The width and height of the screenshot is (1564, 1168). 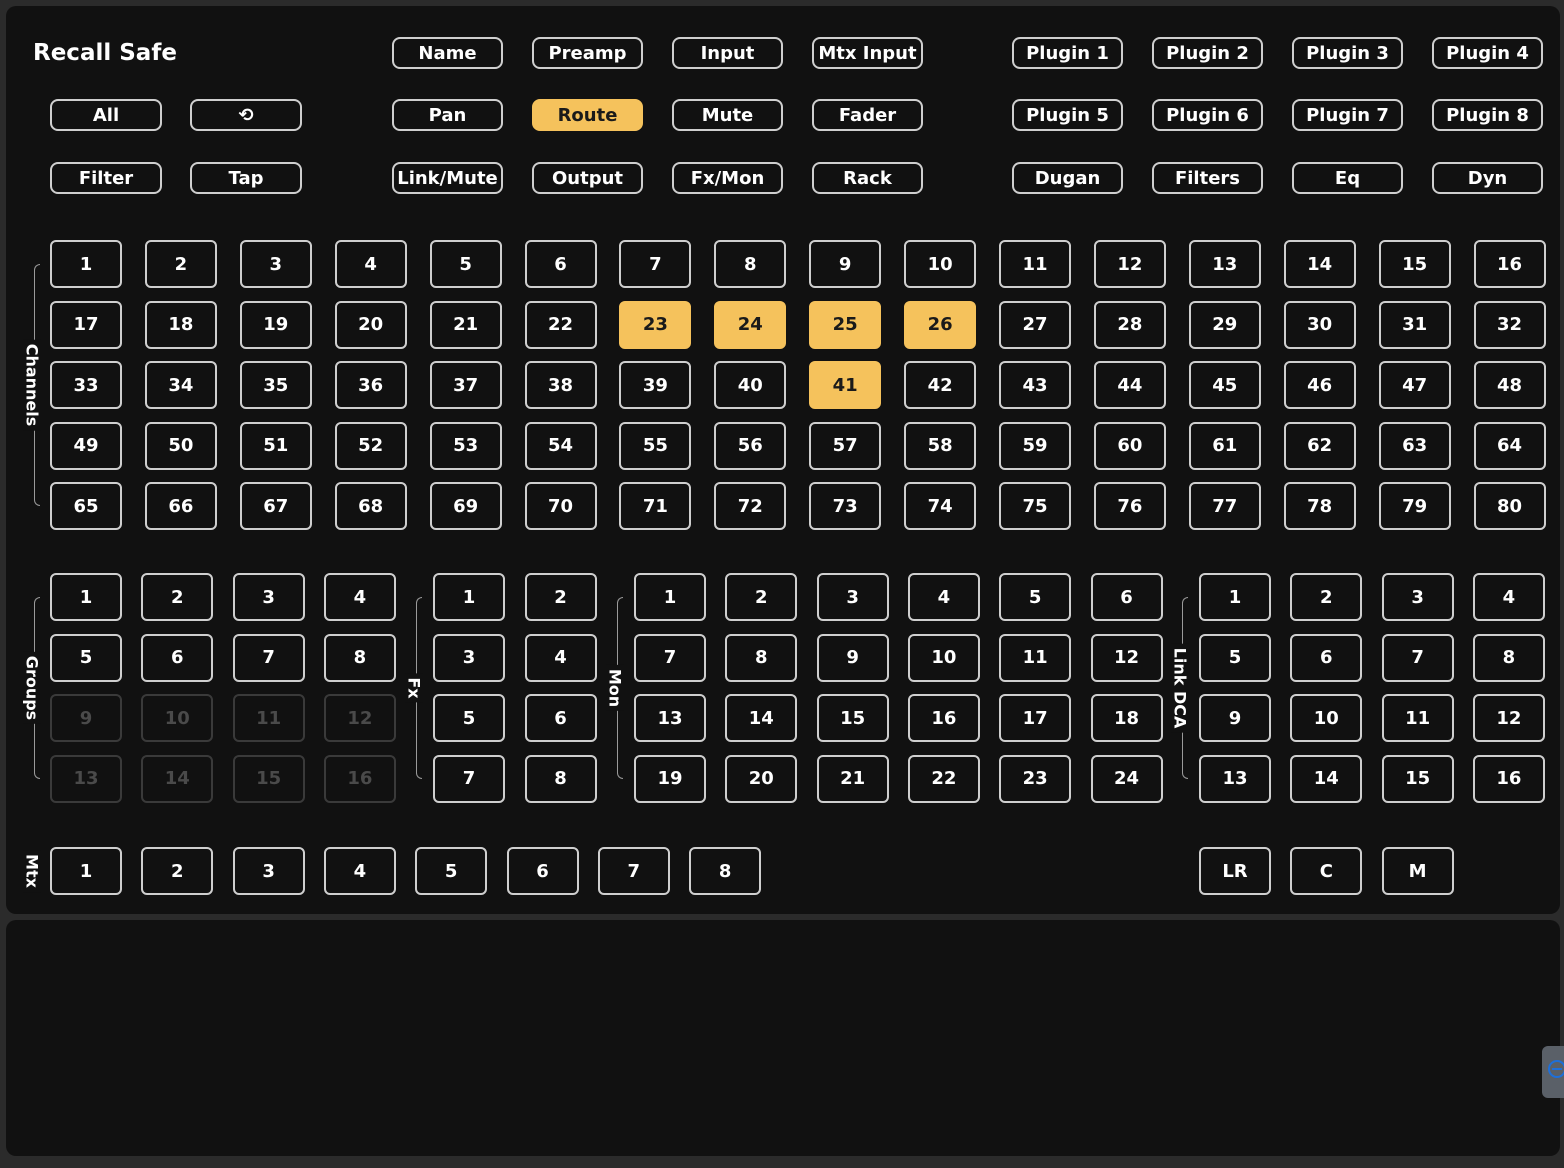 What do you see at coordinates (465, 506) in the screenshot?
I see `channel-69-button: 69` at bounding box center [465, 506].